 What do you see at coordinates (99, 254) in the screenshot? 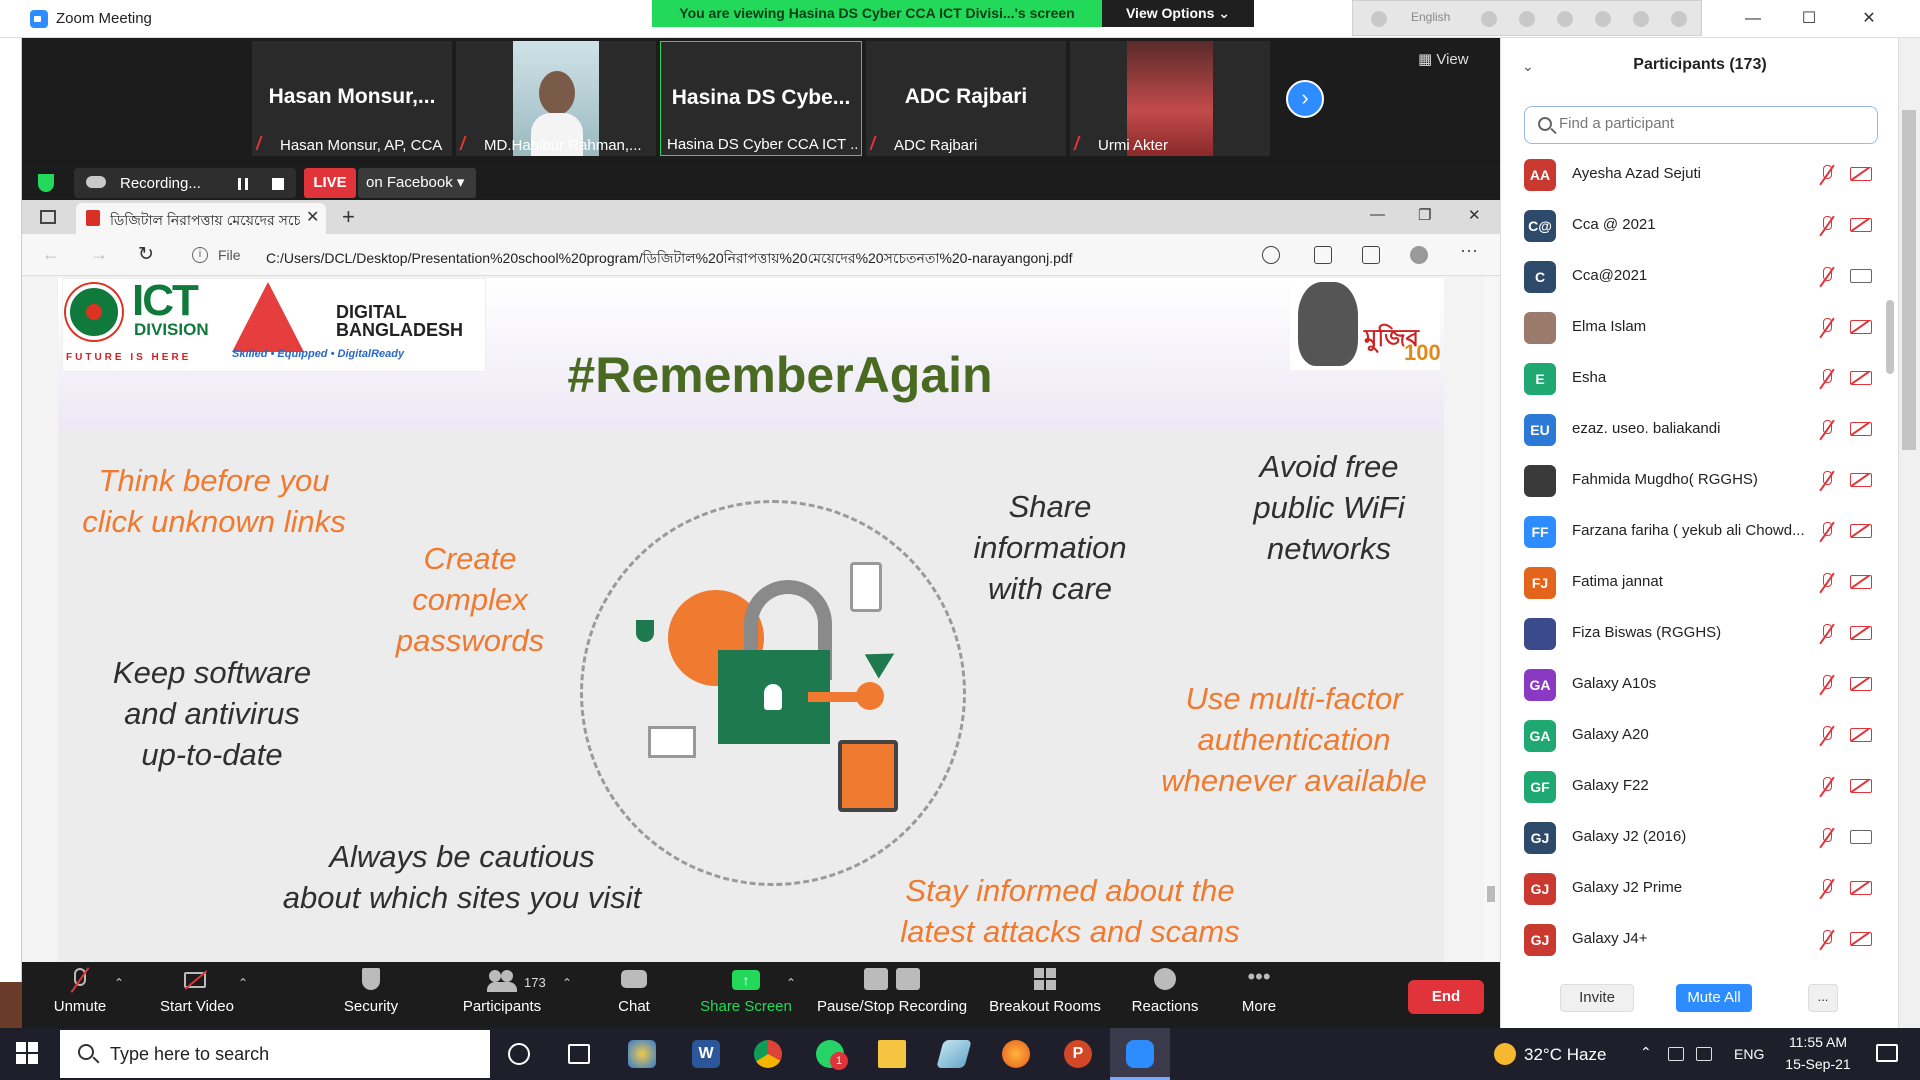
I see `forward-arrow-icon: →` at bounding box center [99, 254].